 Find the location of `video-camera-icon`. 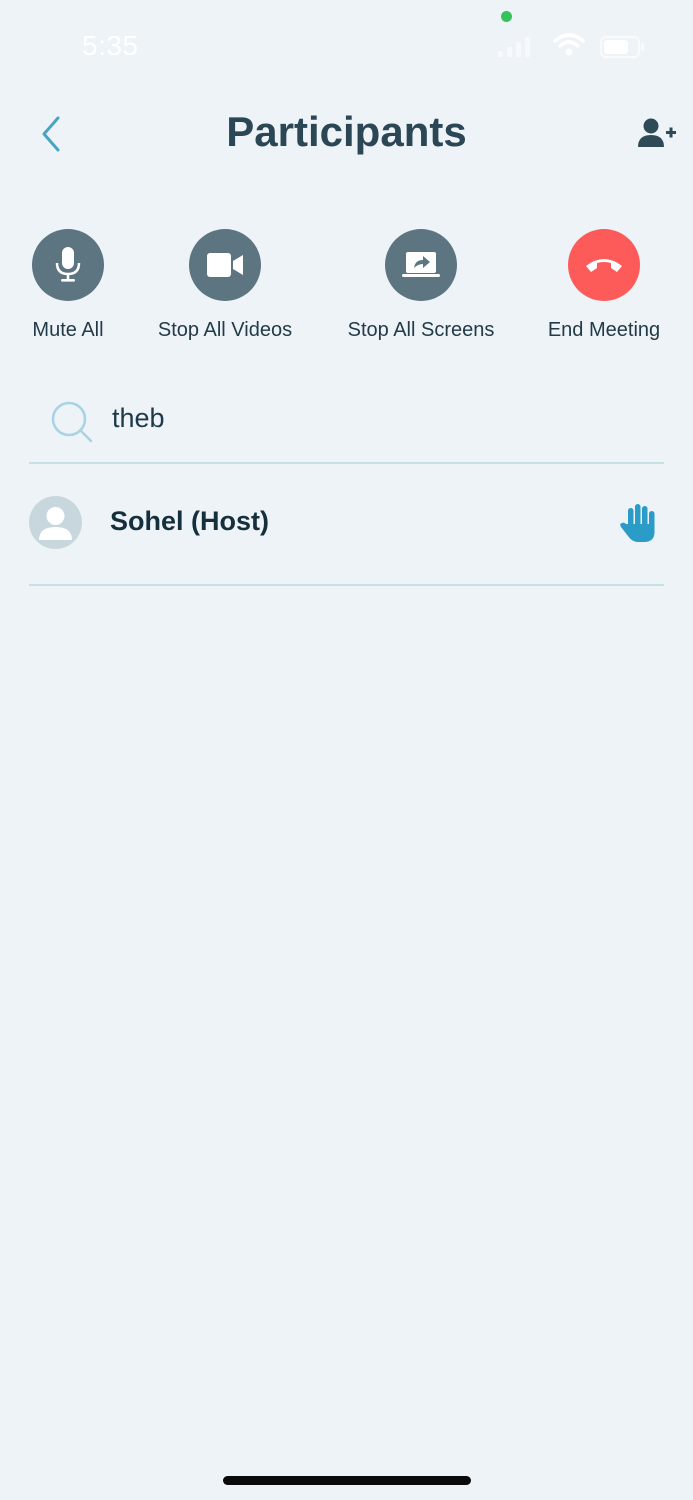

video-camera-icon is located at coordinates (225, 265).